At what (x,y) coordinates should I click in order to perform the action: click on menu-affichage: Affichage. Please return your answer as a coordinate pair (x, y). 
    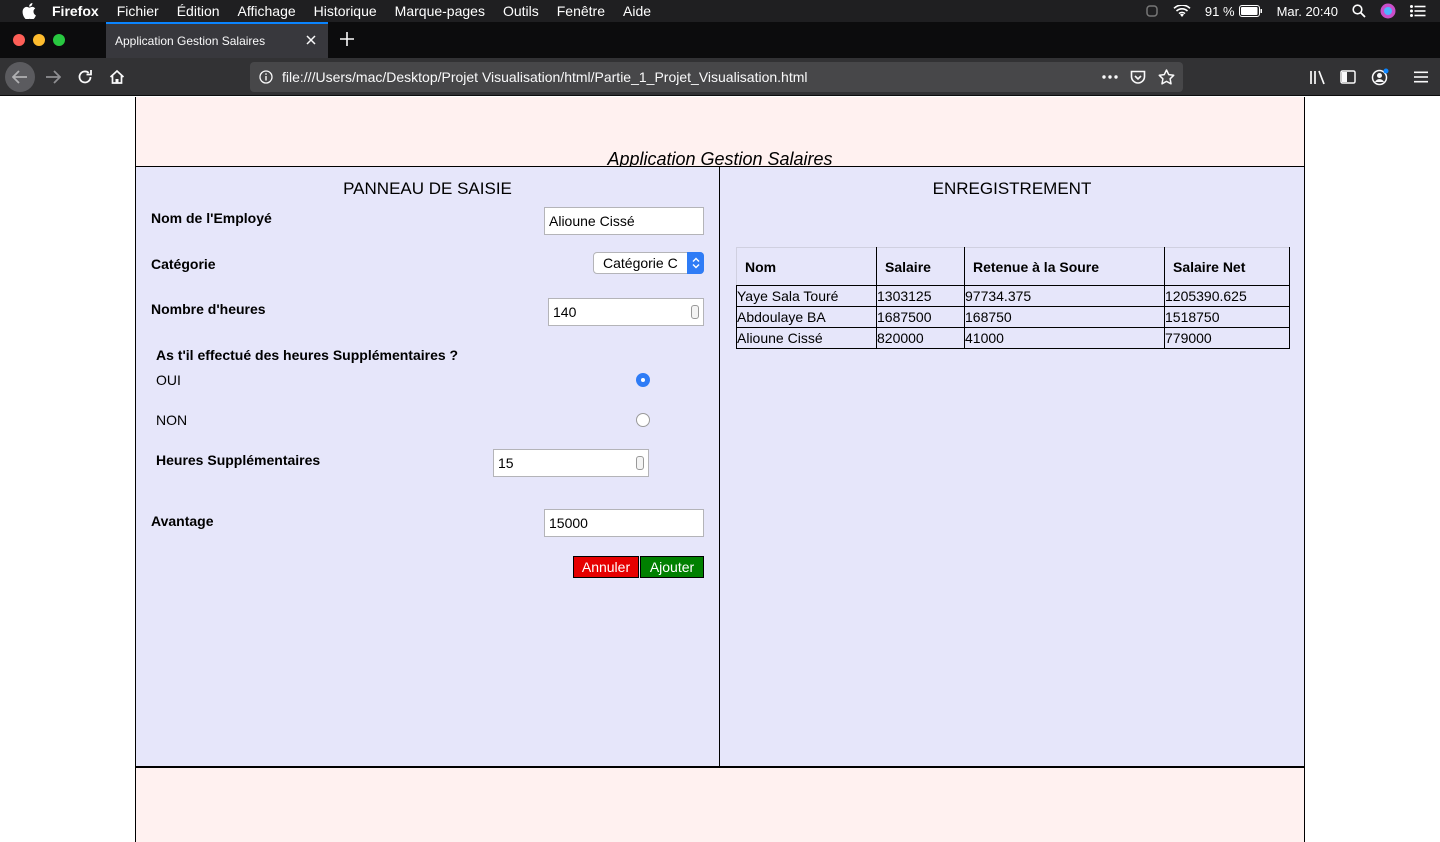
    Looking at the image, I should click on (267, 11).